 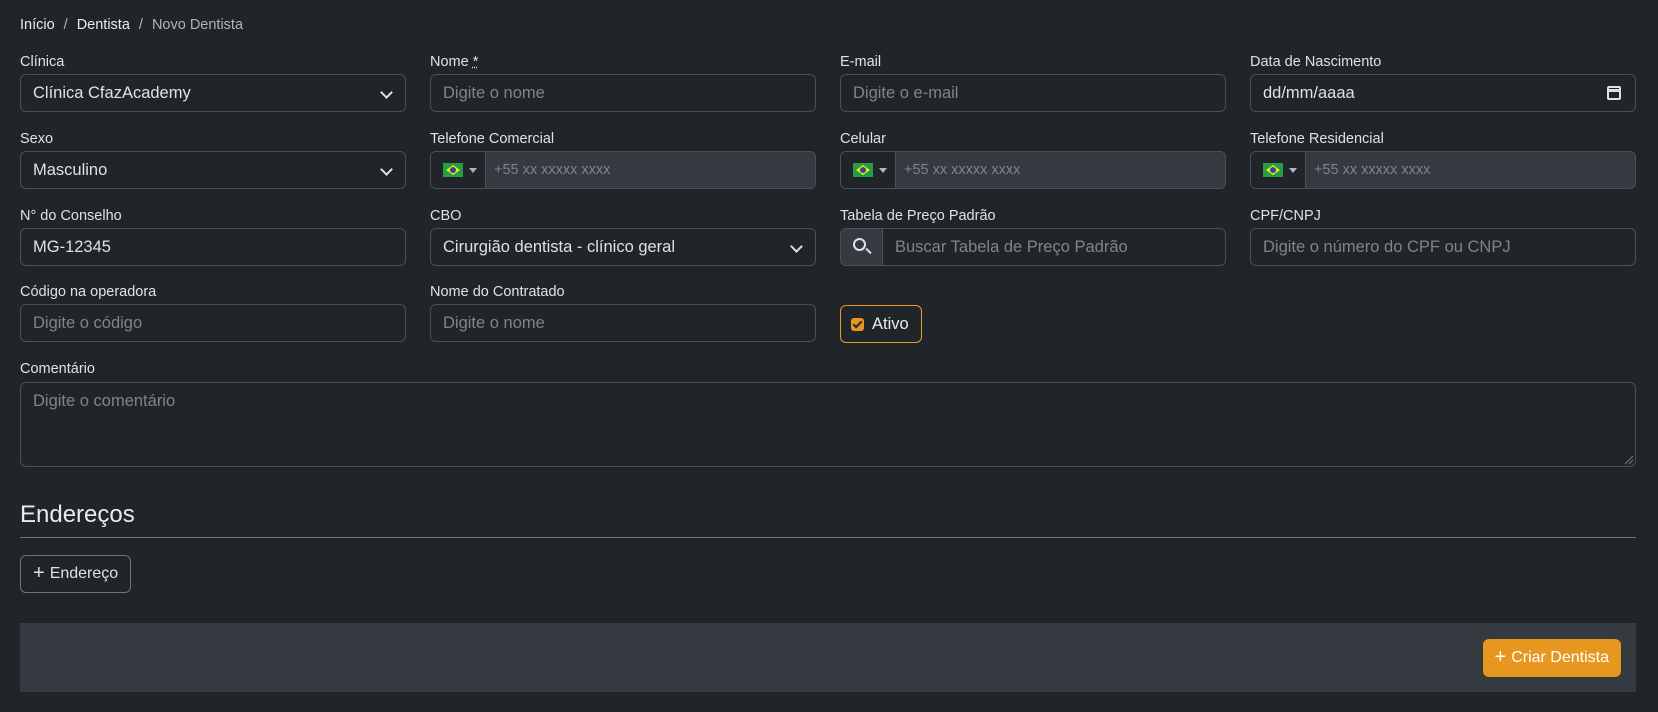 What do you see at coordinates (475, 62) in the screenshot?
I see `required-mark: *` at bounding box center [475, 62].